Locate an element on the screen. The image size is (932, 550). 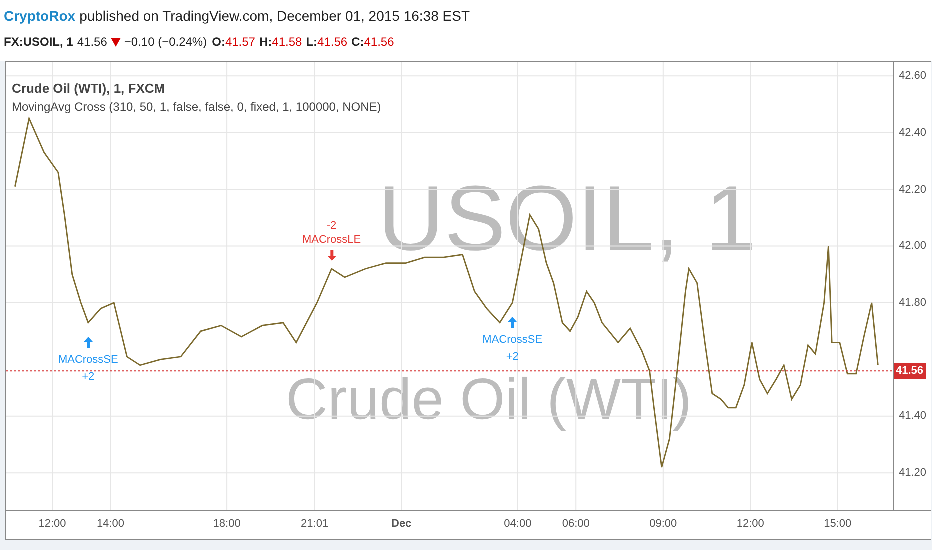
ohlc-label: H: is located at coordinates (265, 42).